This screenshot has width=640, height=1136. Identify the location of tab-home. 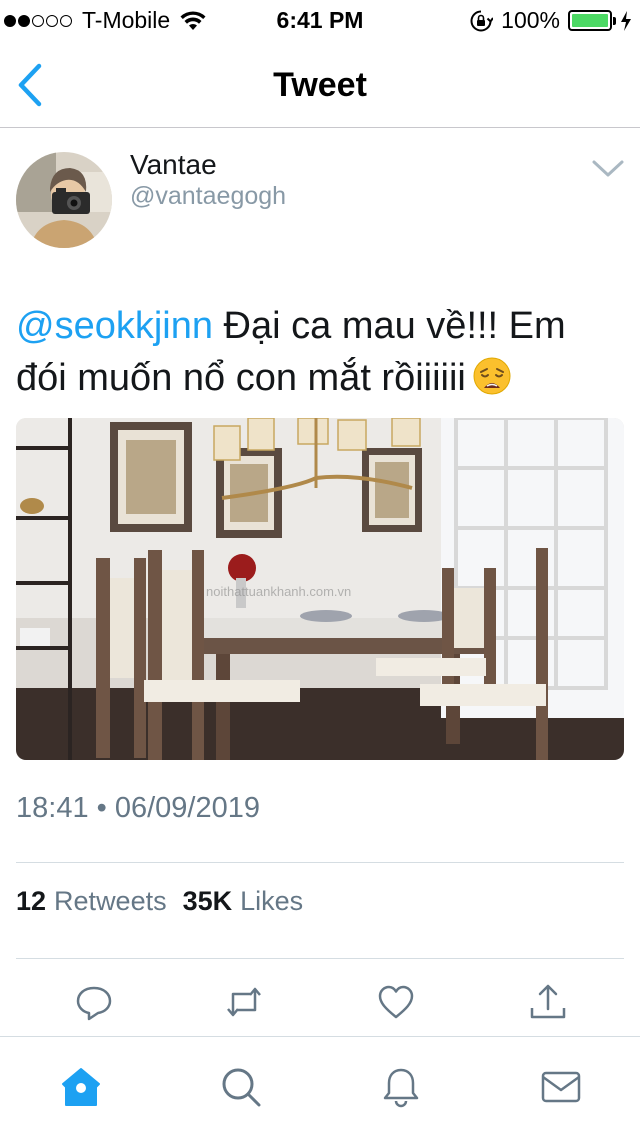
(81, 1087).